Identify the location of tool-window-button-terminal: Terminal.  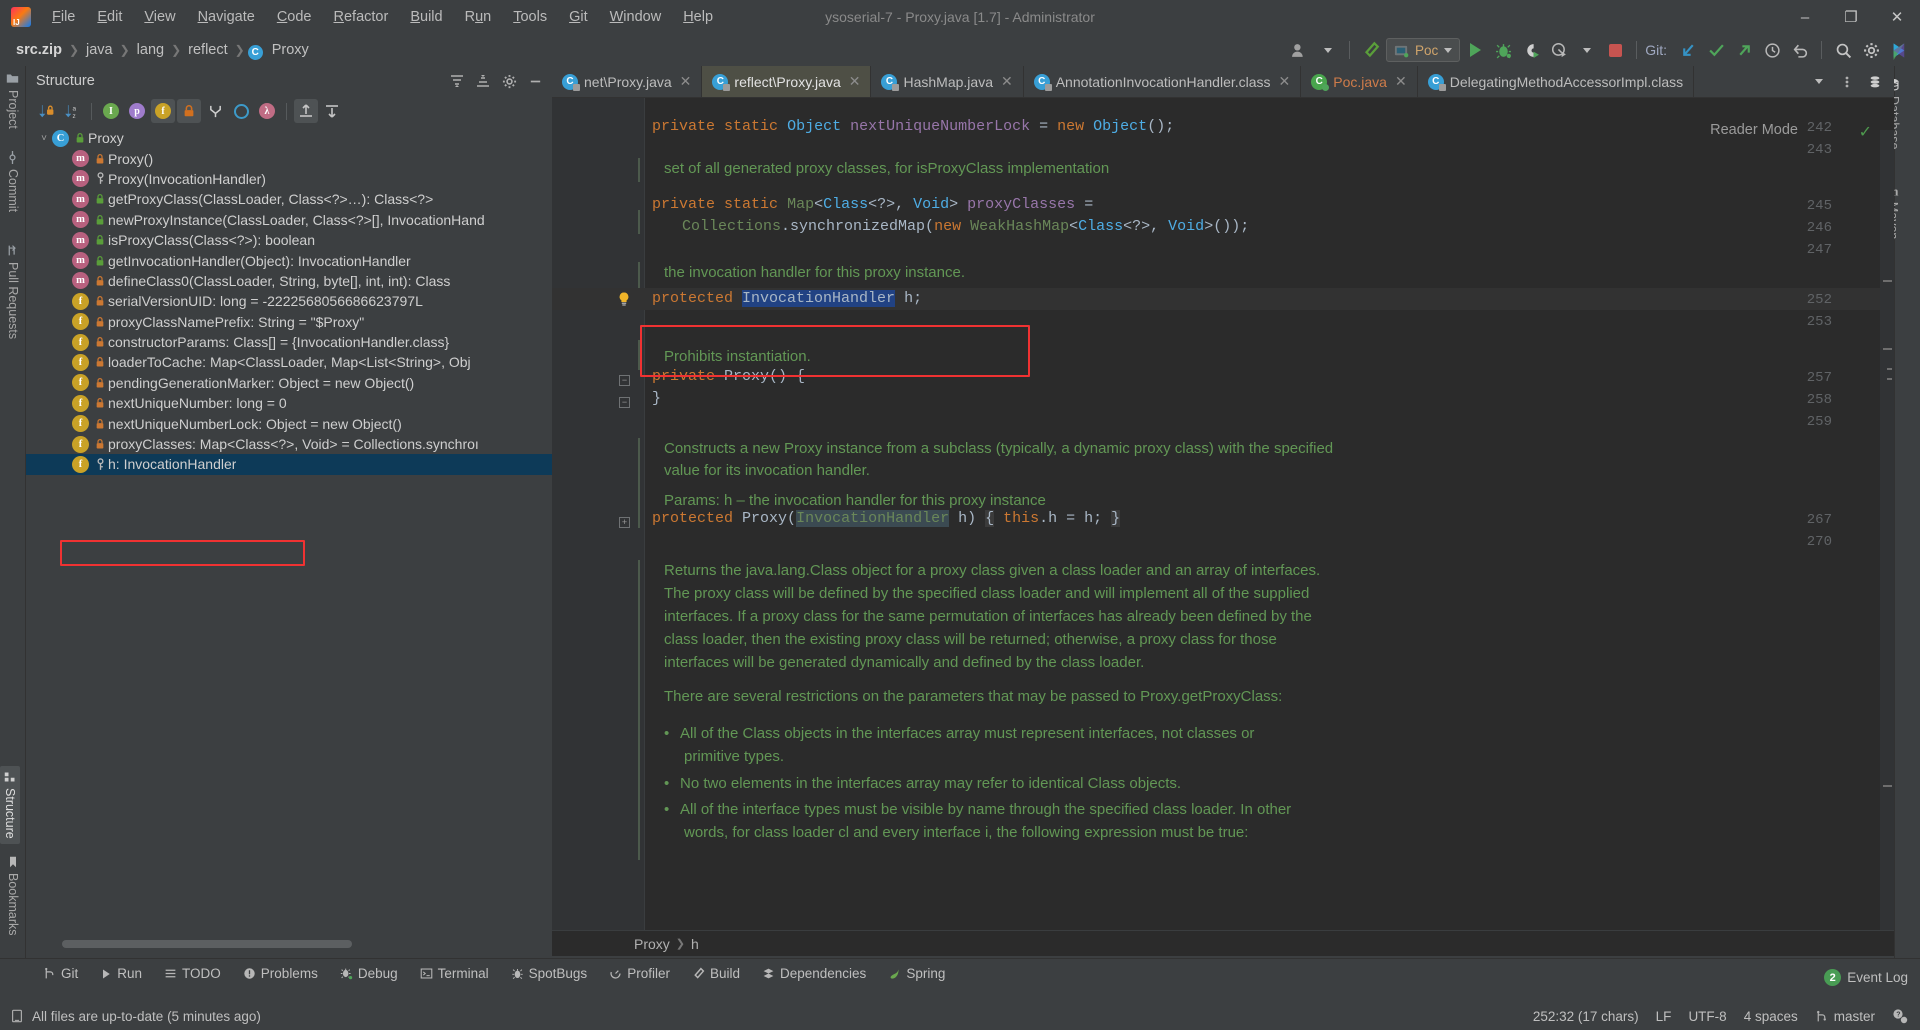
(454, 973).